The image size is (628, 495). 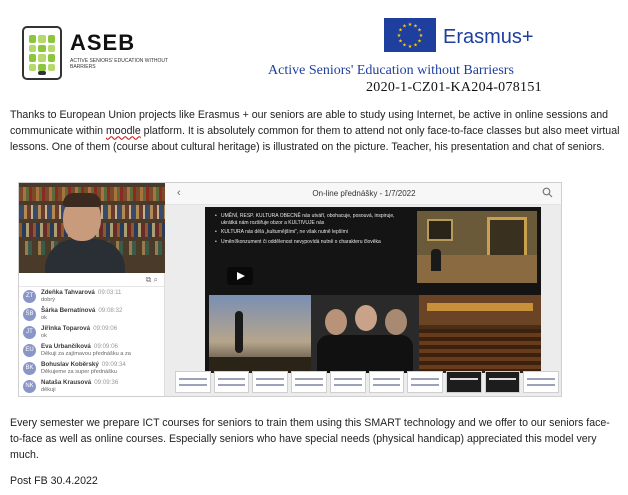 What do you see at coordinates (79, 328) in the screenshot?
I see `chat-author: Jiřinka Toparová 09:09:06` at bounding box center [79, 328].